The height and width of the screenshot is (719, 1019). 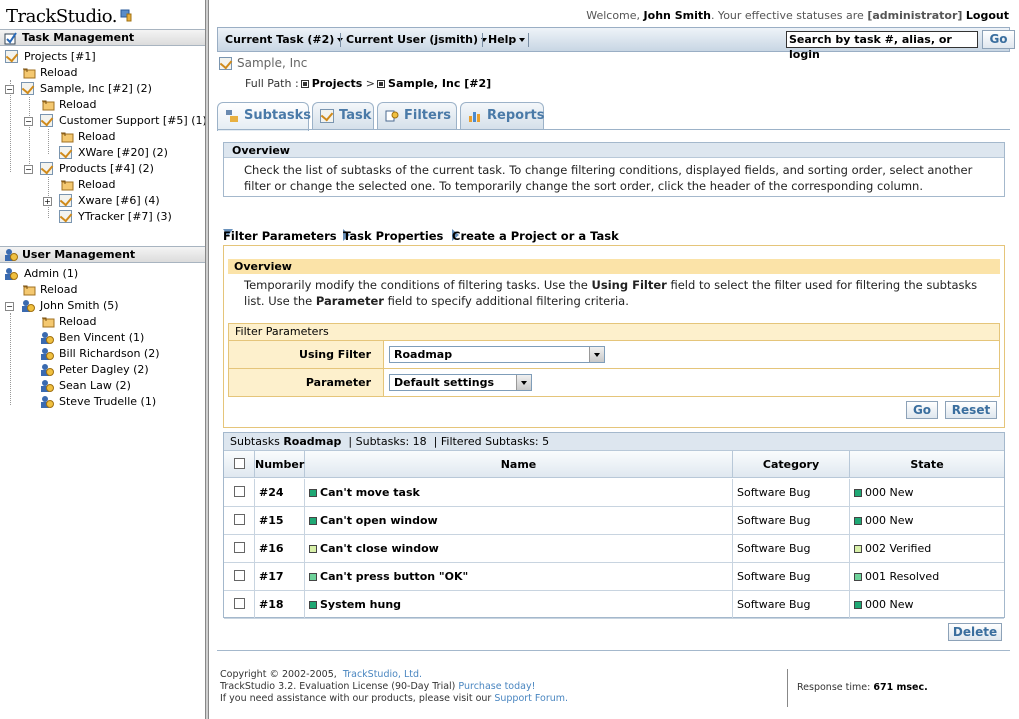 What do you see at coordinates (915, 15) in the screenshot?
I see `status-badge: [administrator]` at bounding box center [915, 15].